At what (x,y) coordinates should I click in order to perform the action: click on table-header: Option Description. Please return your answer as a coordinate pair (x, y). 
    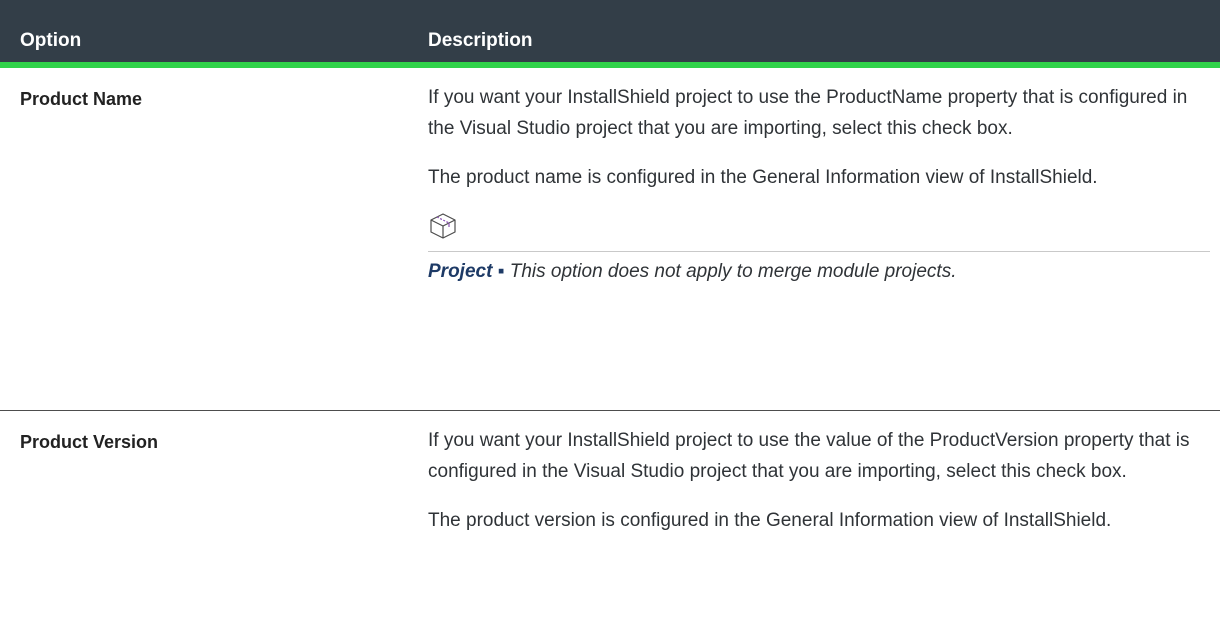
    Looking at the image, I should click on (610, 34).